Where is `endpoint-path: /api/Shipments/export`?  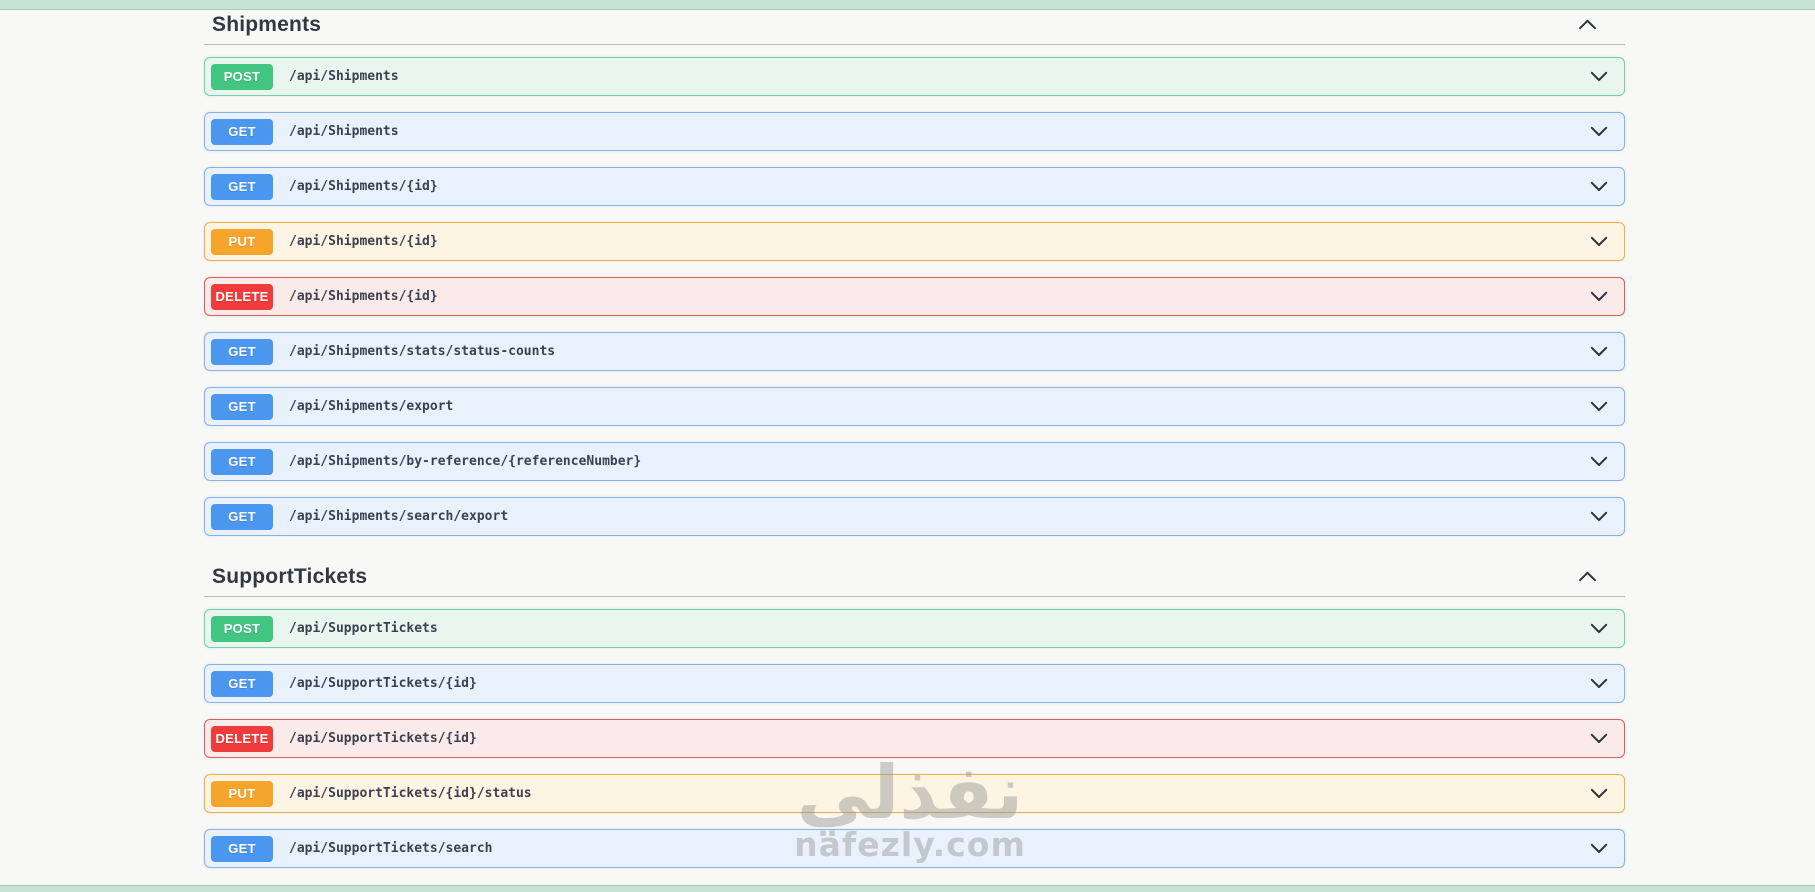
endpoint-path: /api/Shipments/export is located at coordinates (371, 406).